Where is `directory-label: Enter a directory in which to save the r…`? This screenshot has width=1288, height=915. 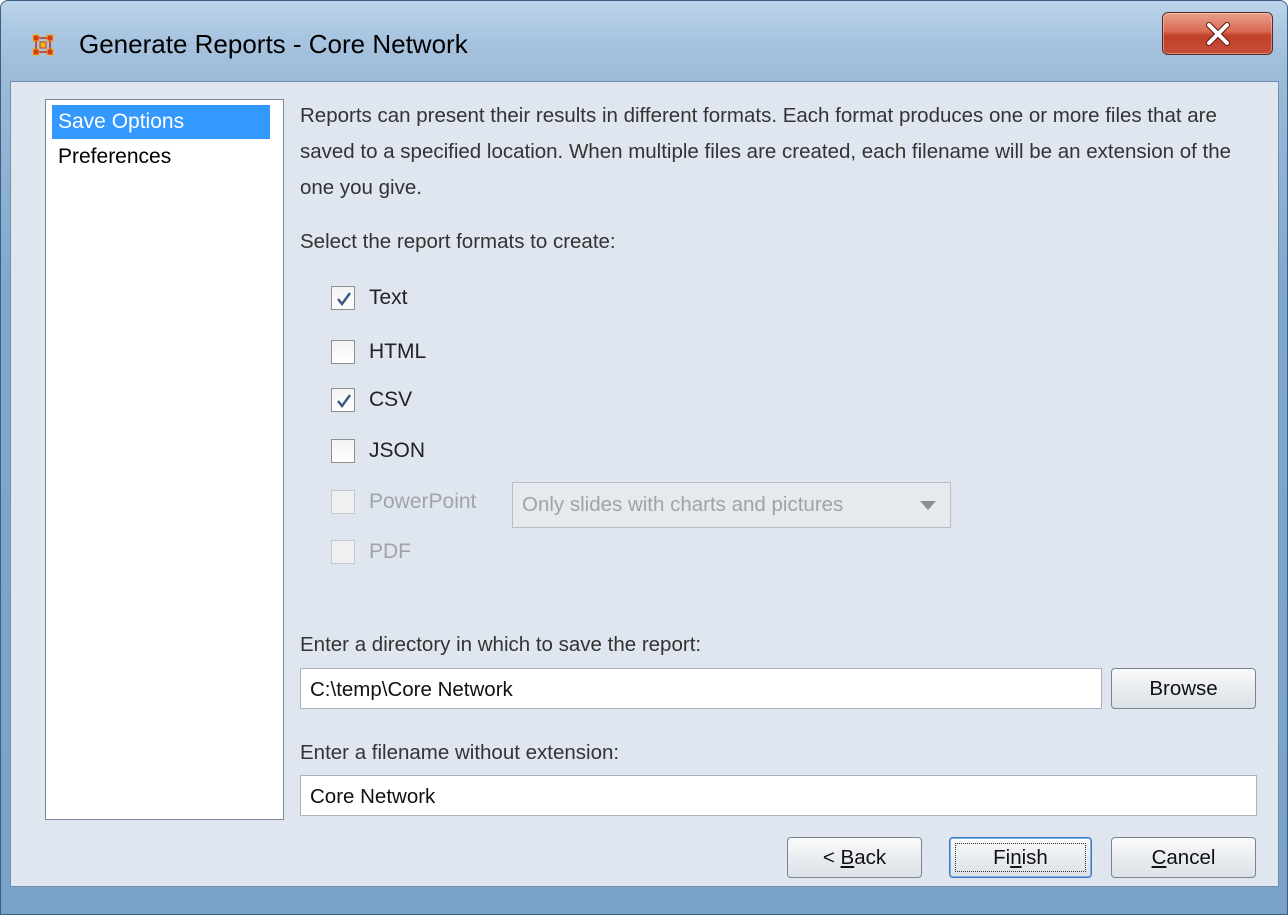 directory-label: Enter a directory in which to save the r… is located at coordinates (501, 644).